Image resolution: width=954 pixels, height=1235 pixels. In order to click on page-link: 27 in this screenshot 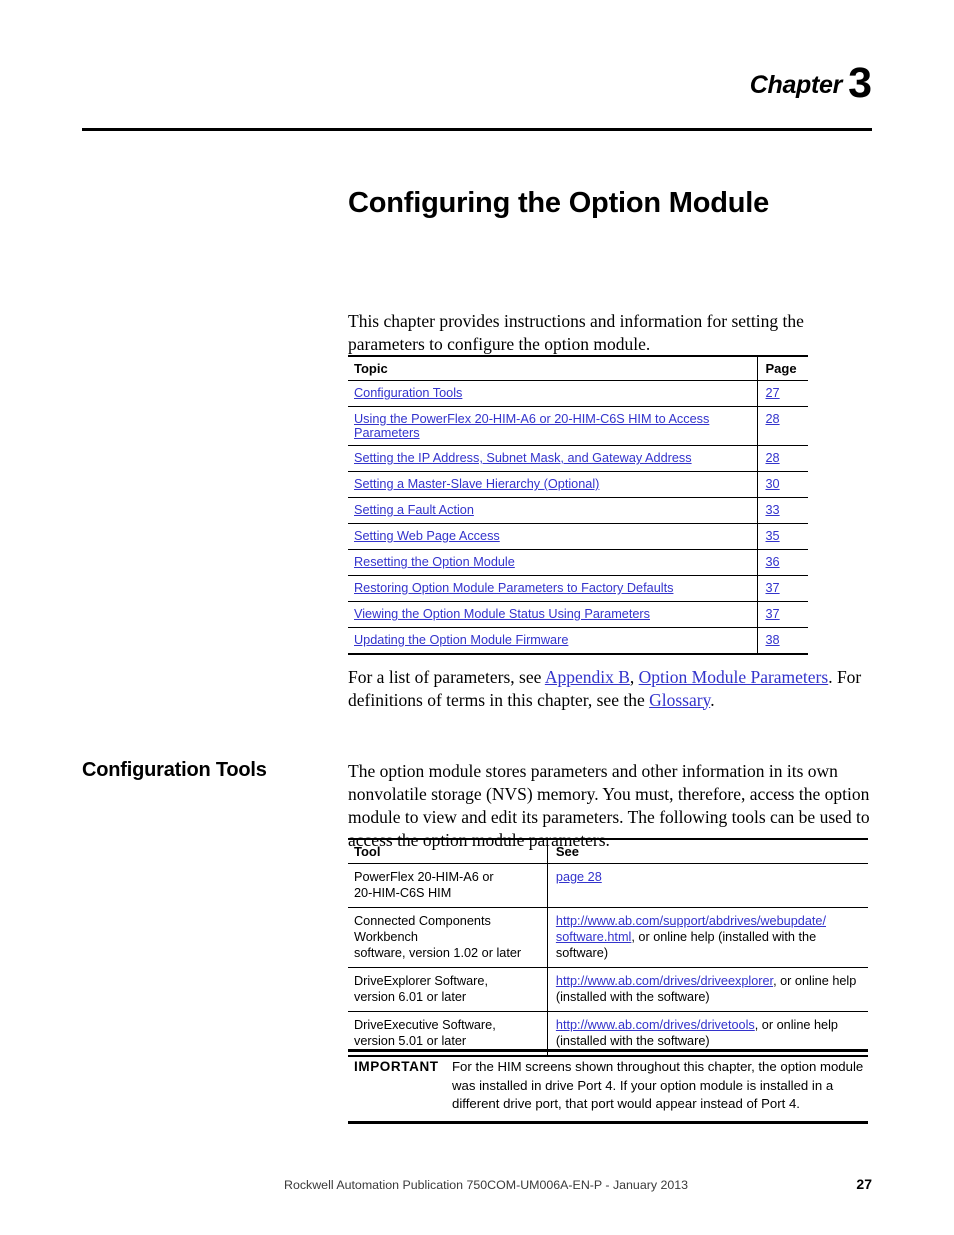, I will do `click(773, 393)`.